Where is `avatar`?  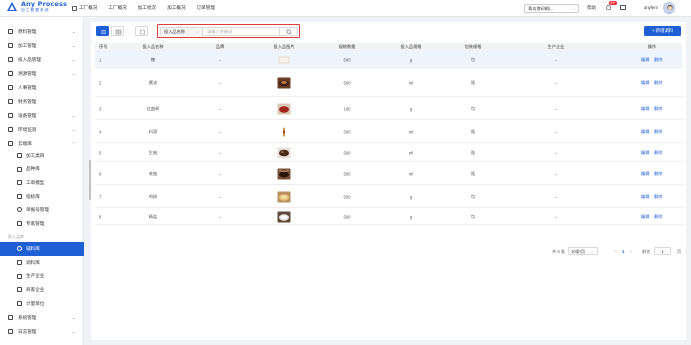
avatar is located at coordinates (669, 8).